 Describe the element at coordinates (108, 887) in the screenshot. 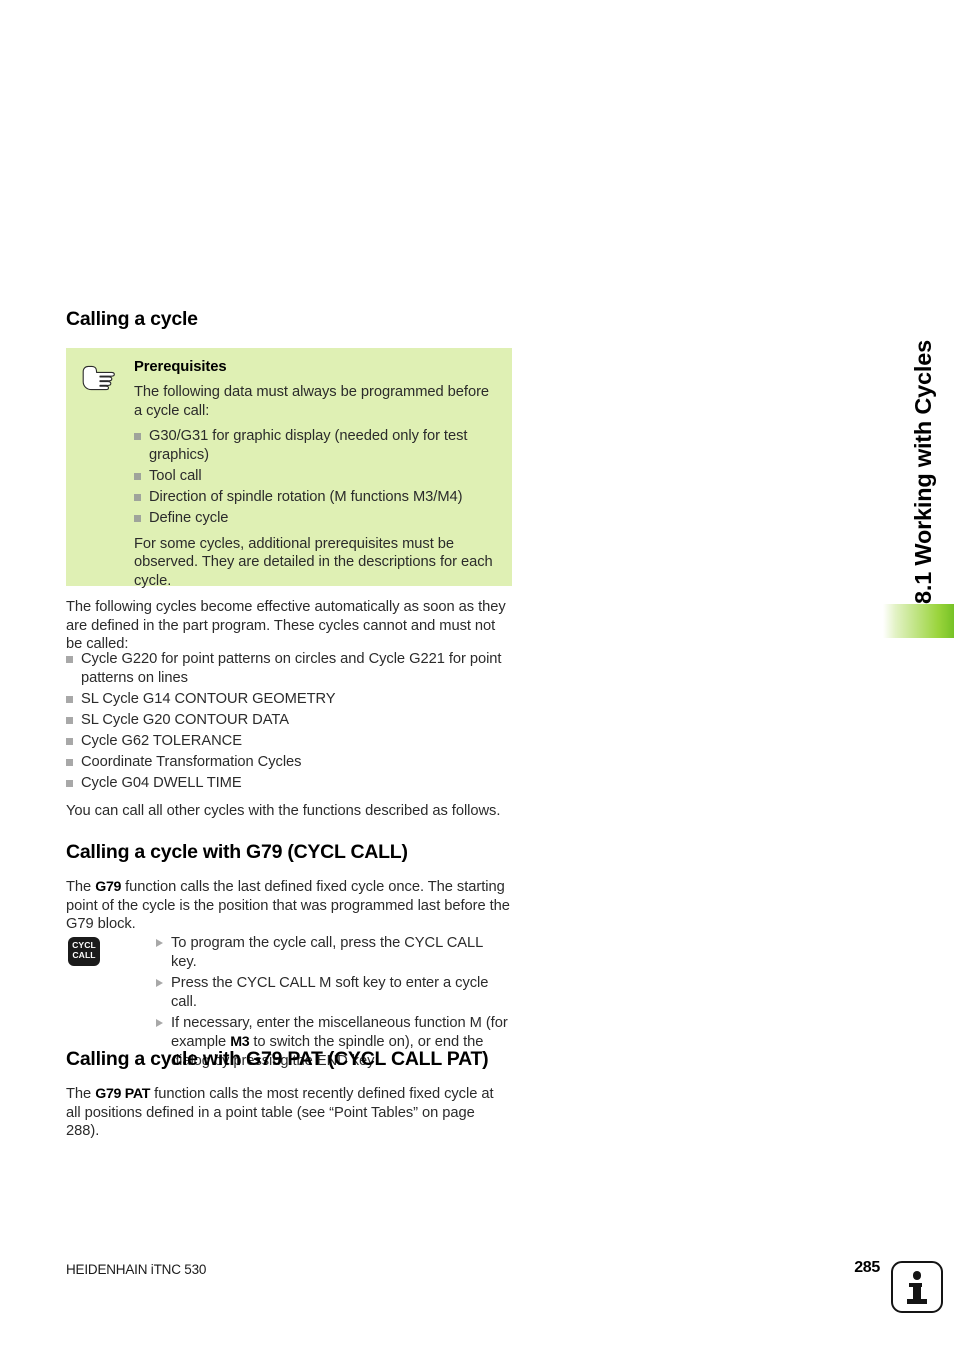

I see `inline-code-g79: G79` at that location.